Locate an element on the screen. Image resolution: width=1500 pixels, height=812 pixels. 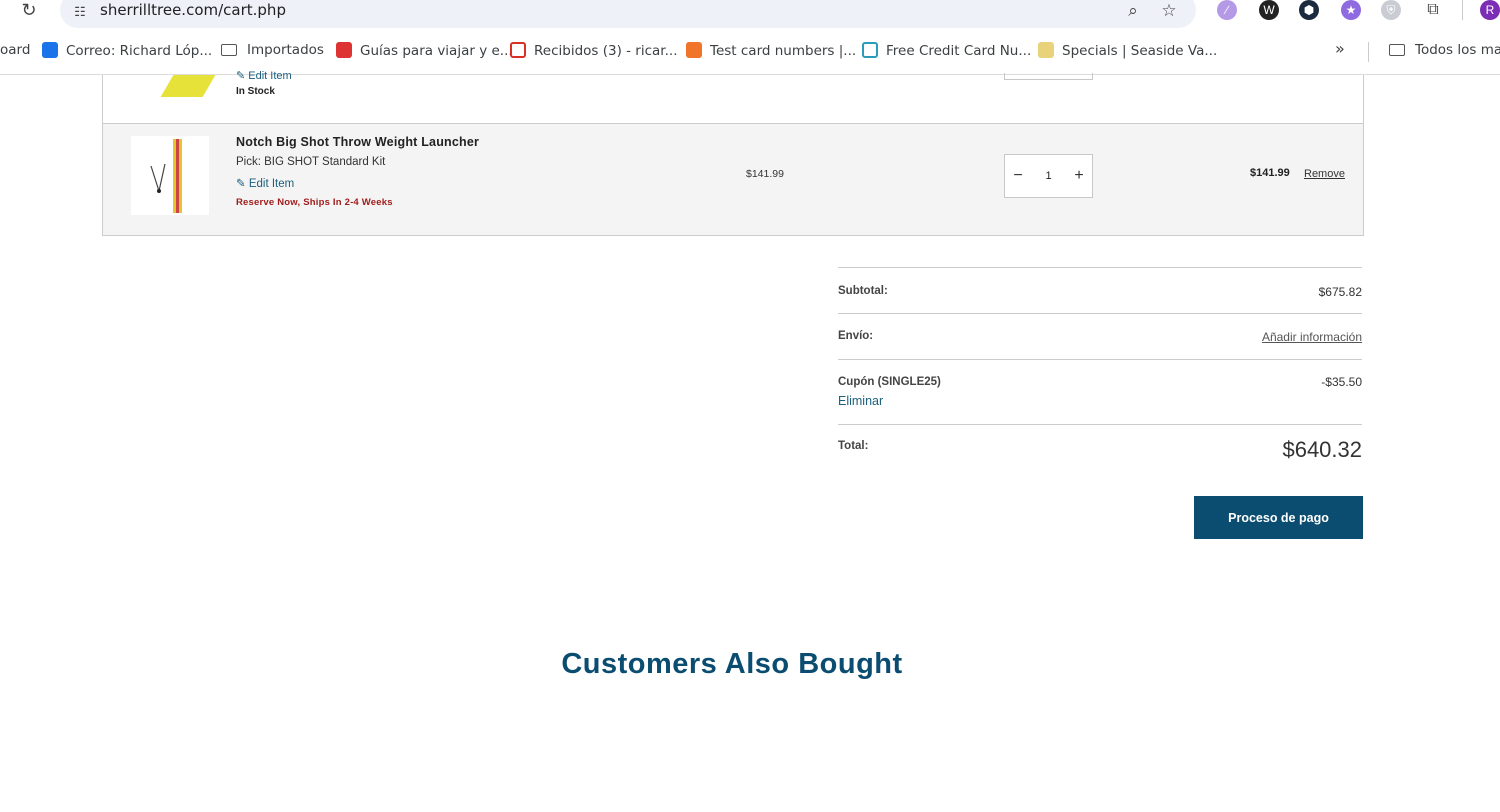
edit-item-link: ✎ Edit Item is located at coordinates (265, 183).